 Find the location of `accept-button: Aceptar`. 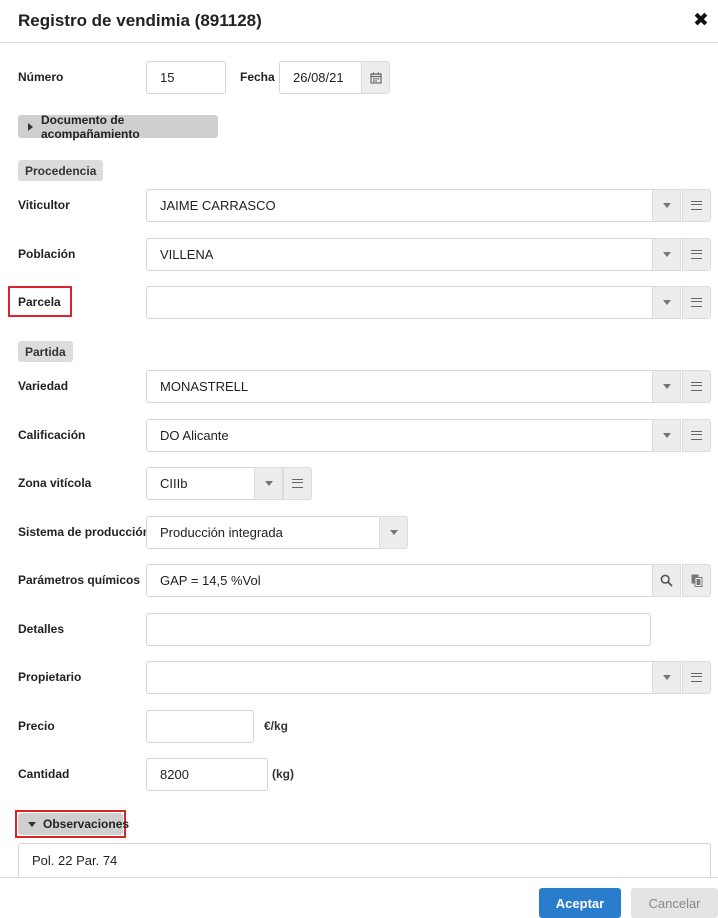

accept-button: Aceptar is located at coordinates (580, 903).